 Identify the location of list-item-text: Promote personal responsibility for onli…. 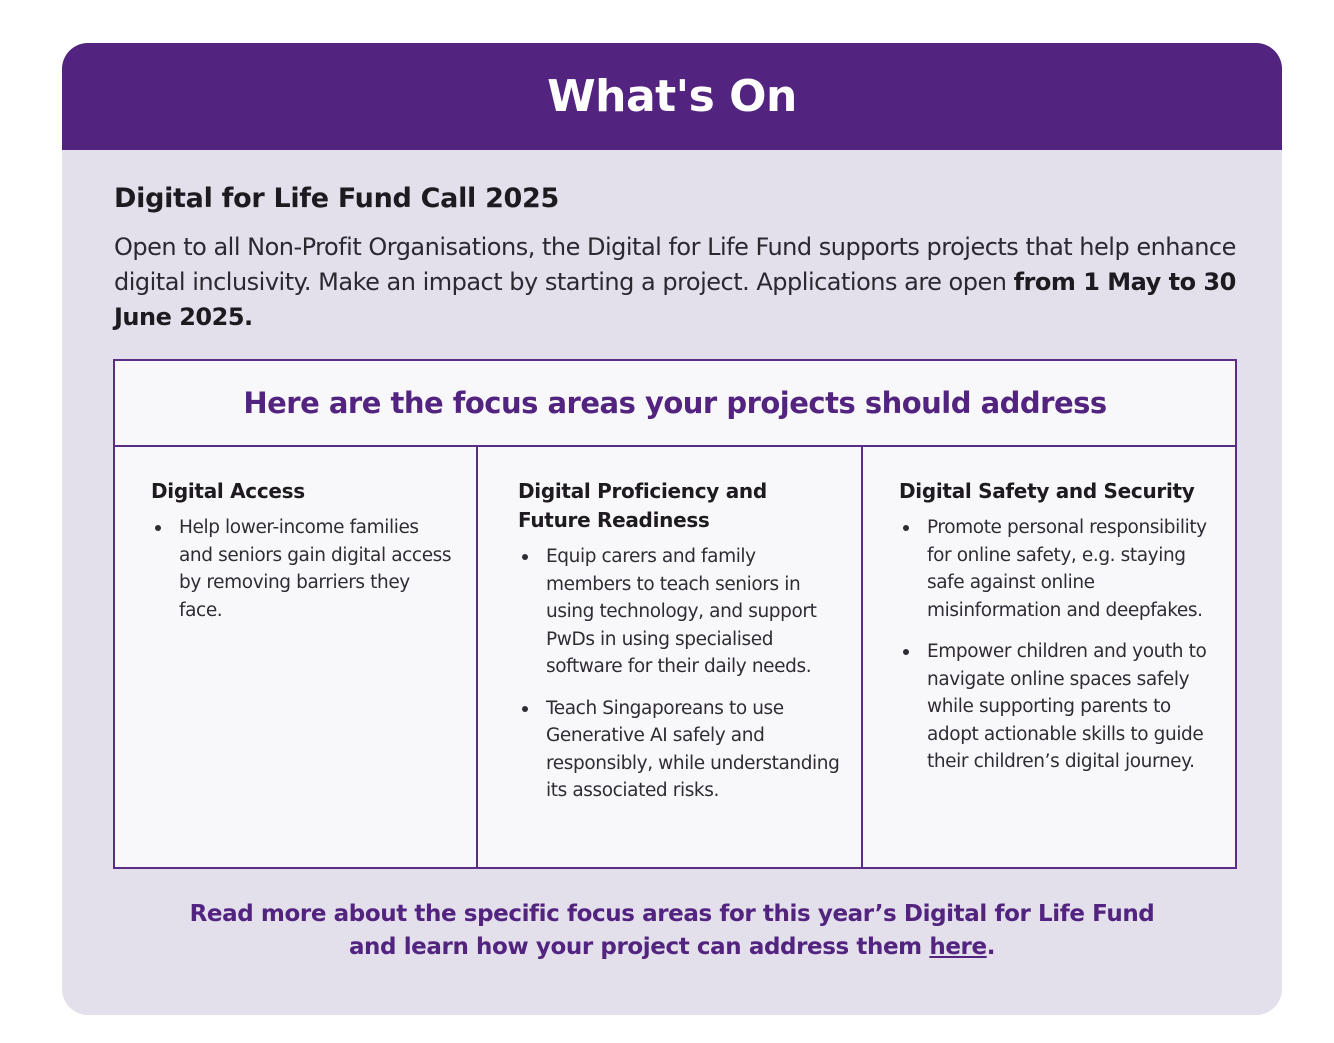
(1067, 569).